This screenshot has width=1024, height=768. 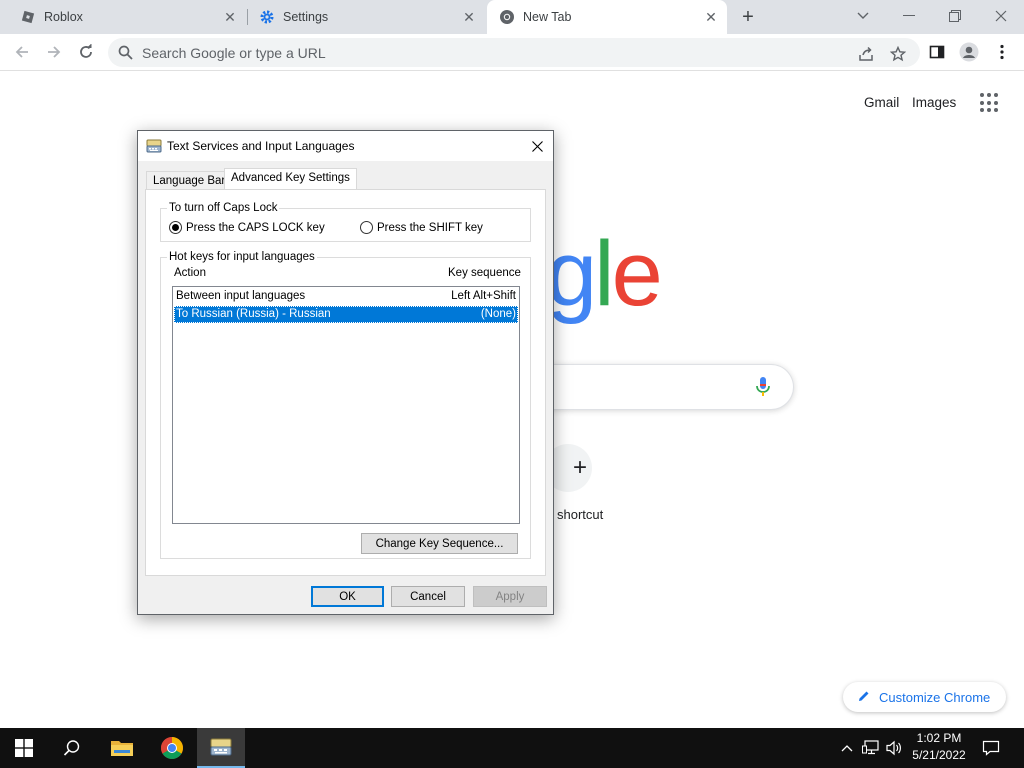 What do you see at coordinates (54, 52) in the screenshot?
I see `forward-button` at bounding box center [54, 52].